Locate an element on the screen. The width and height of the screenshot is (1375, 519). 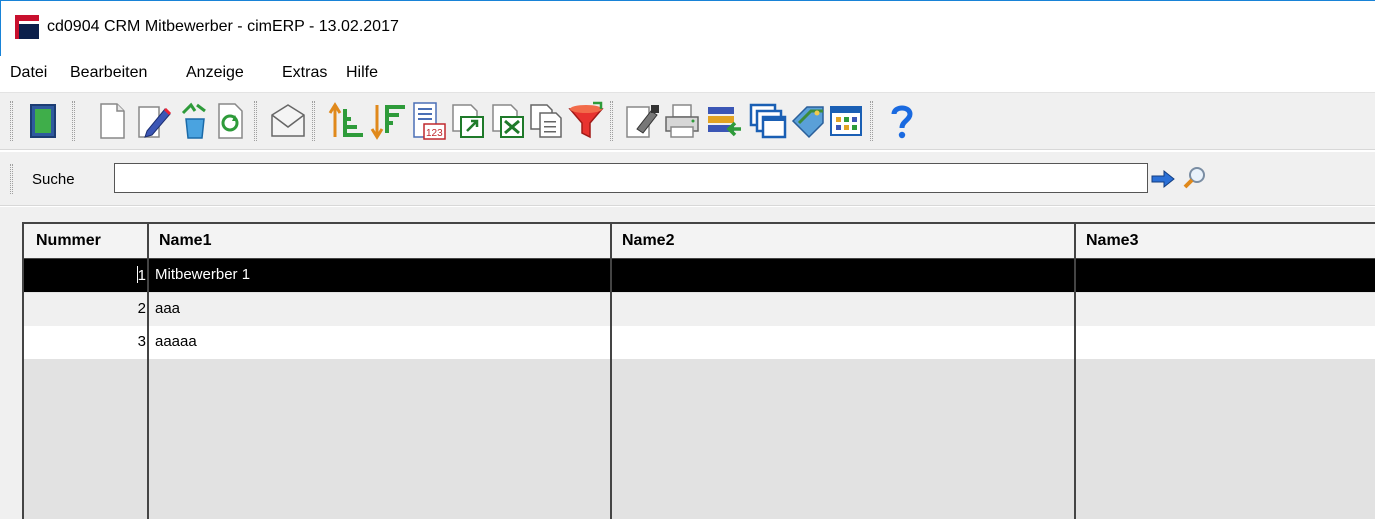
grid-view-button is located at coordinates (846, 121).